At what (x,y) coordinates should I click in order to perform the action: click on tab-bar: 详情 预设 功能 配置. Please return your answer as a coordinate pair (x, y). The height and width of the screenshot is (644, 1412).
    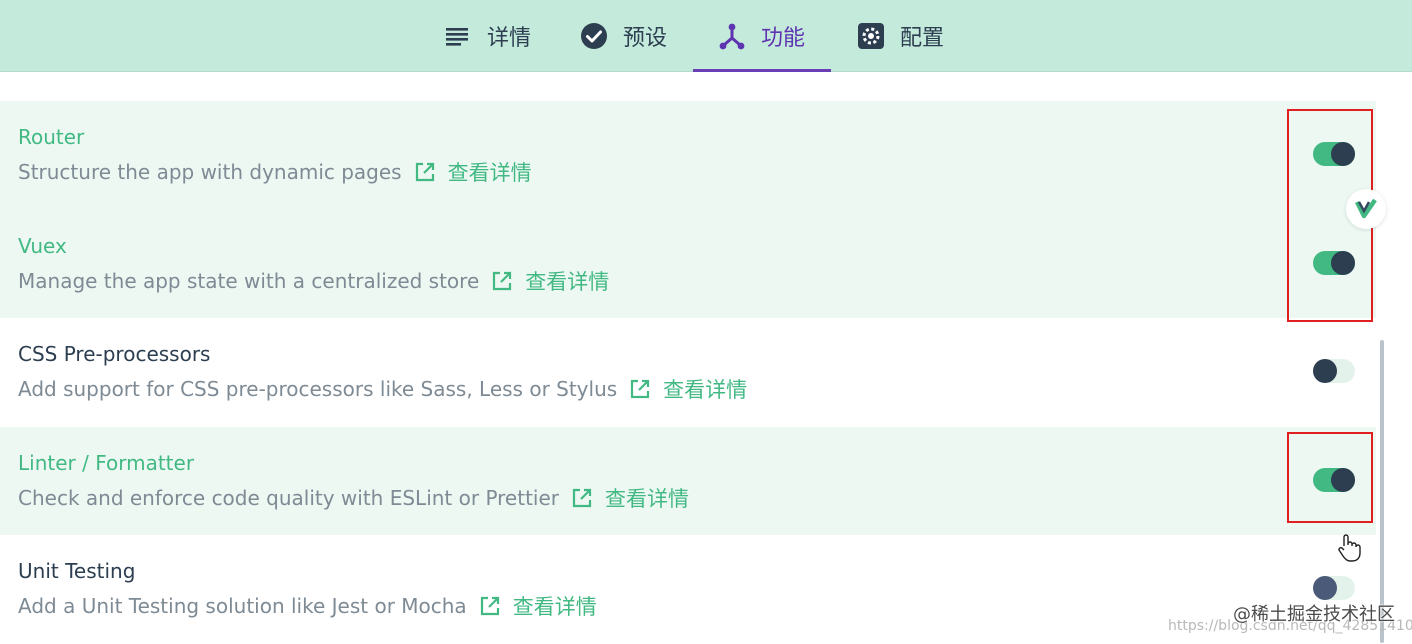
    Looking at the image, I should click on (706, 36).